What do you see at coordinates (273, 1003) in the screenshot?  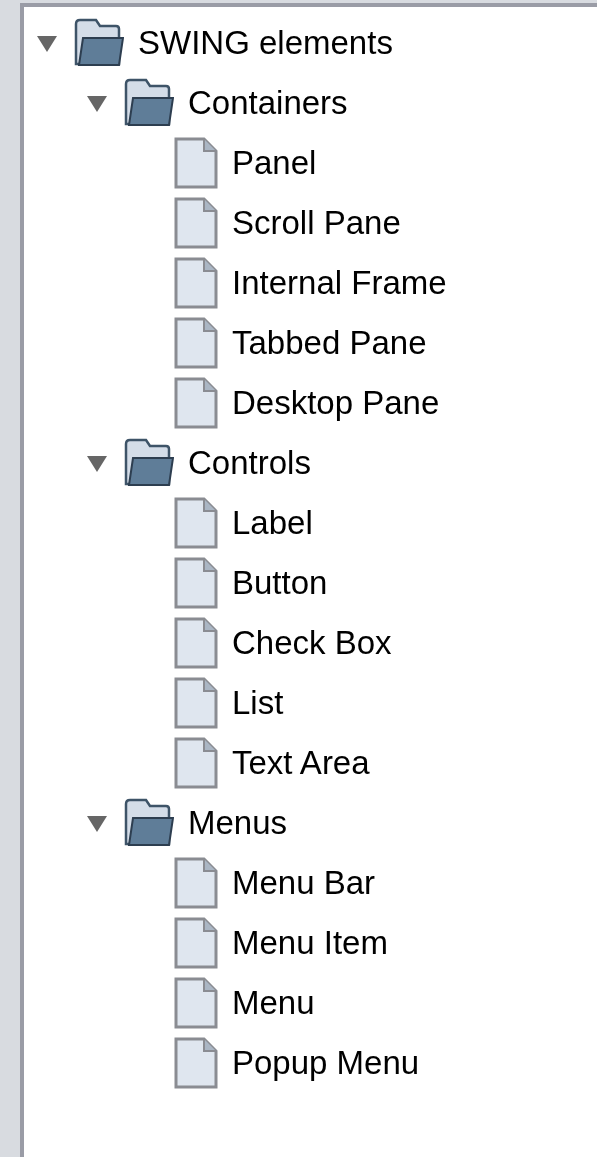 I see `item-label: Menu` at bounding box center [273, 1003].